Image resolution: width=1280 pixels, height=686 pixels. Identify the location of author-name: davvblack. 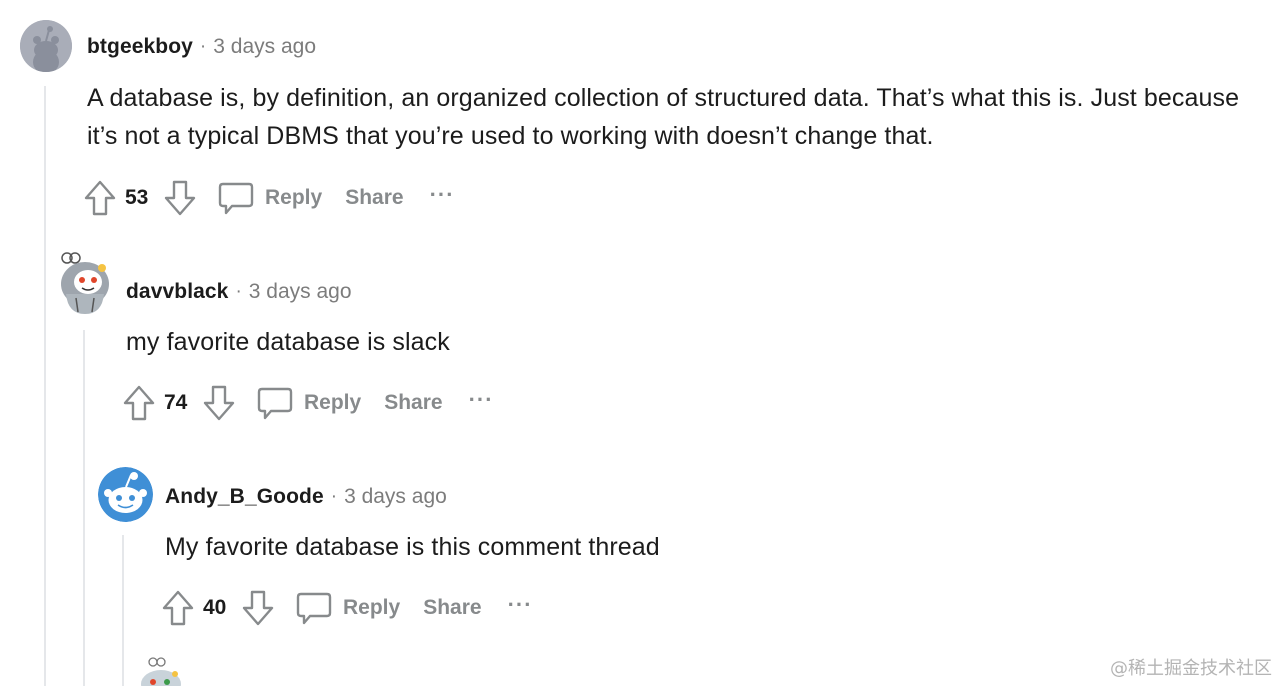
(177, 292).